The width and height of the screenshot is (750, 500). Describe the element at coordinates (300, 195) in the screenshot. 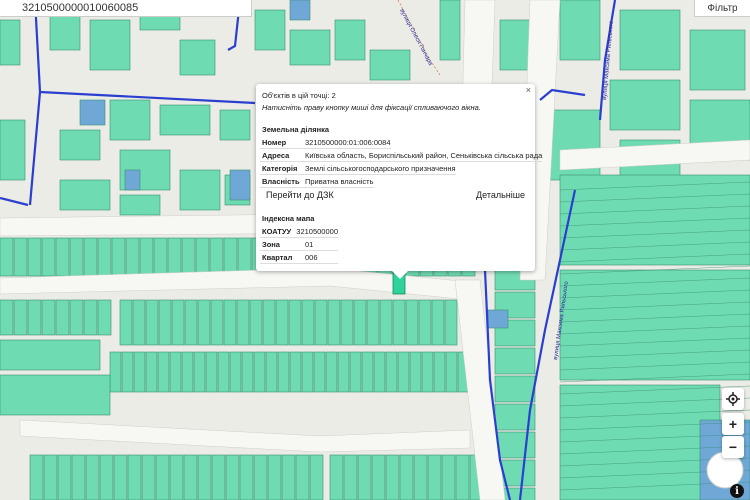

I see `go-to-dzk-link: Перейти до ДЗК` at that location.